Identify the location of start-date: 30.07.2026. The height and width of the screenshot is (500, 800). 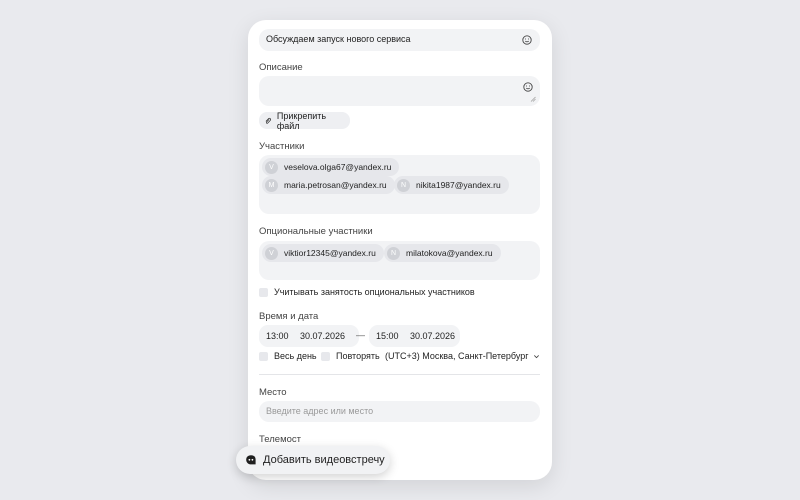
(322, 336).